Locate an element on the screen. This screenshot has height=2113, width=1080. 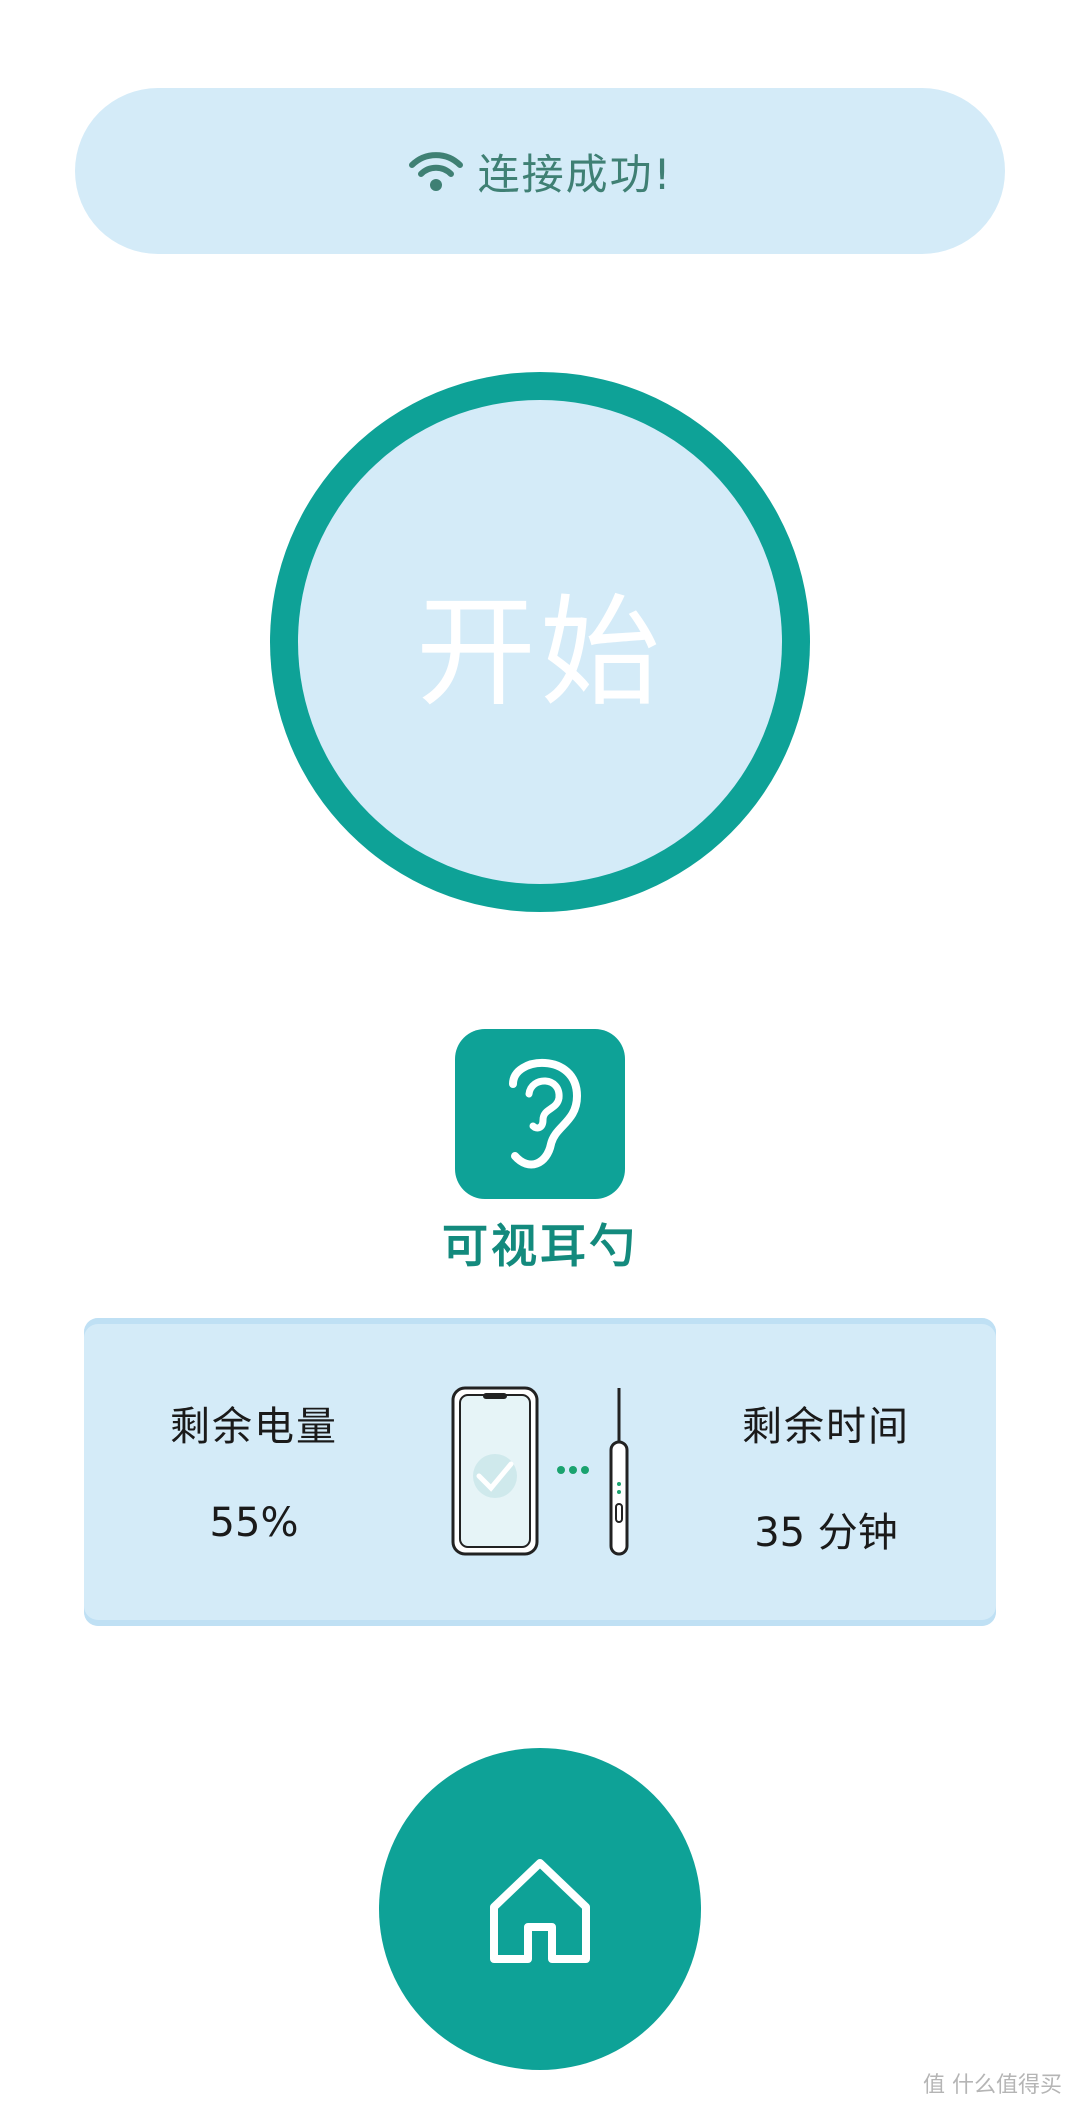
battery-value: 55% is located at coordinates (254, 1523).